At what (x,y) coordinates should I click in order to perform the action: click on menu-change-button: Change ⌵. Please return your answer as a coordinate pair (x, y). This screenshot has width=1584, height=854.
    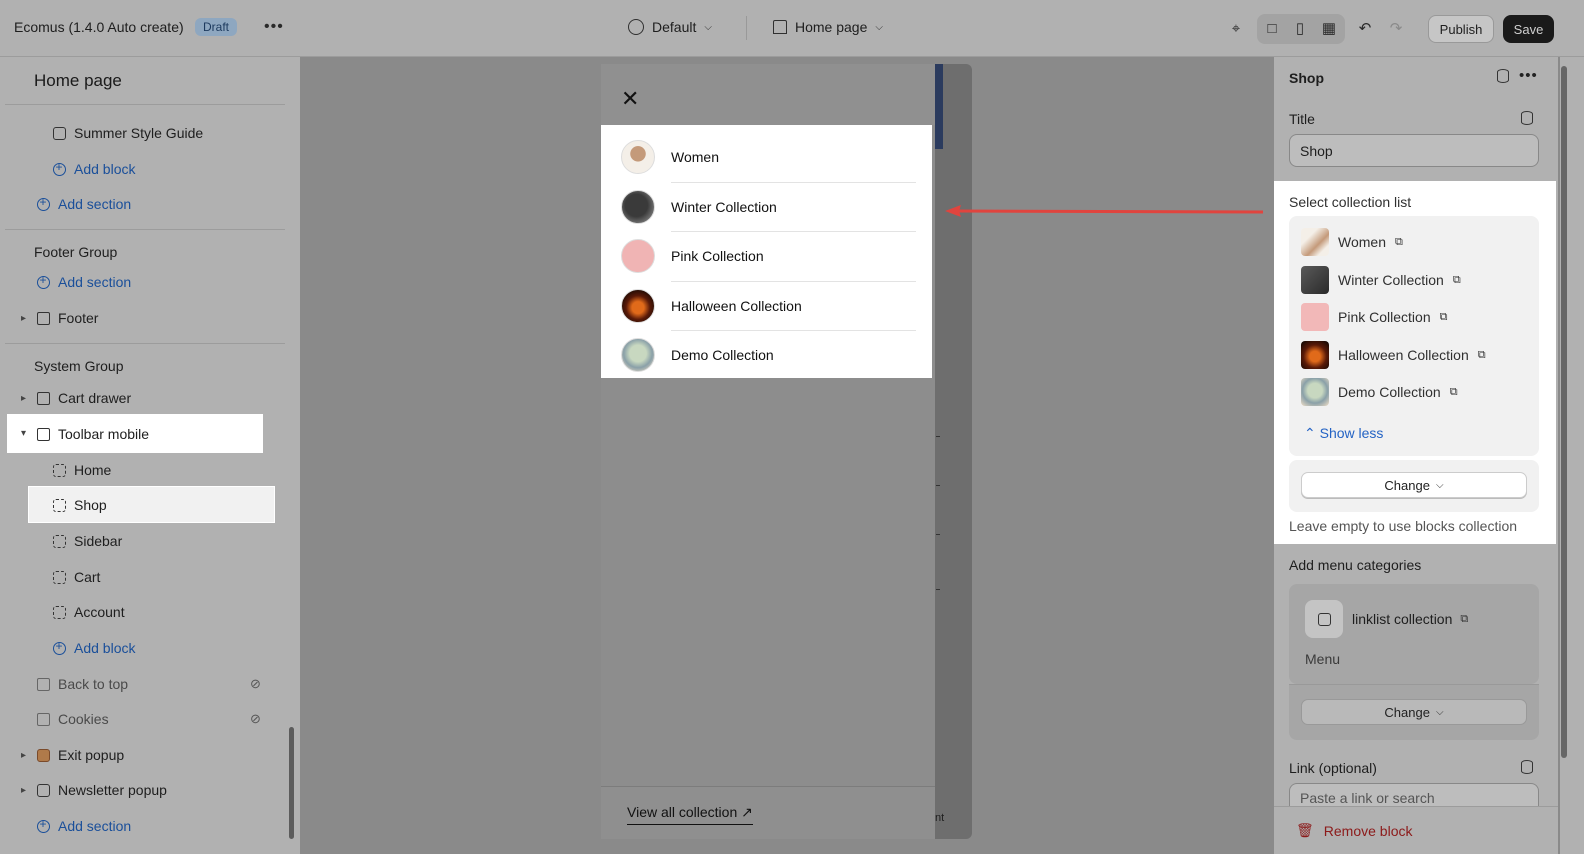
    Looking at the image, I should click on (1414, 712).